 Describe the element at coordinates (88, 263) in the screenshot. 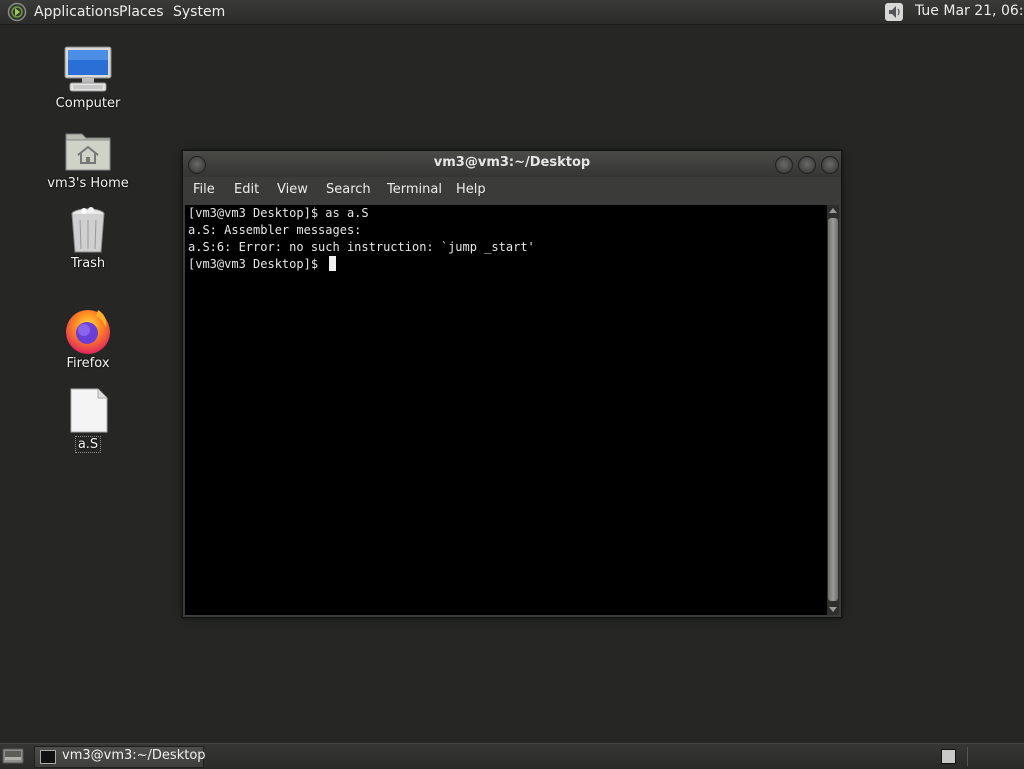

I see `desktop-icon-label: Trash` at that location.